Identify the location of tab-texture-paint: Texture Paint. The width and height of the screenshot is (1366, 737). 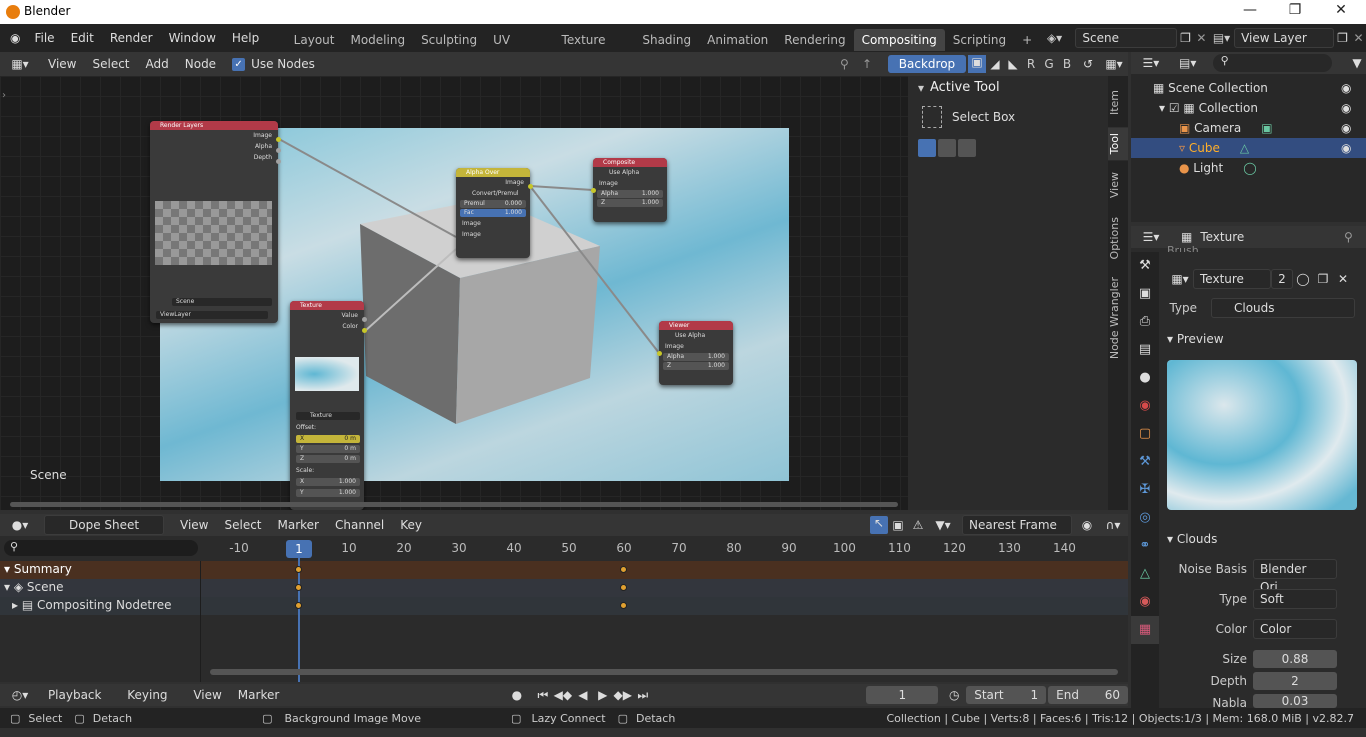
(594, 49).